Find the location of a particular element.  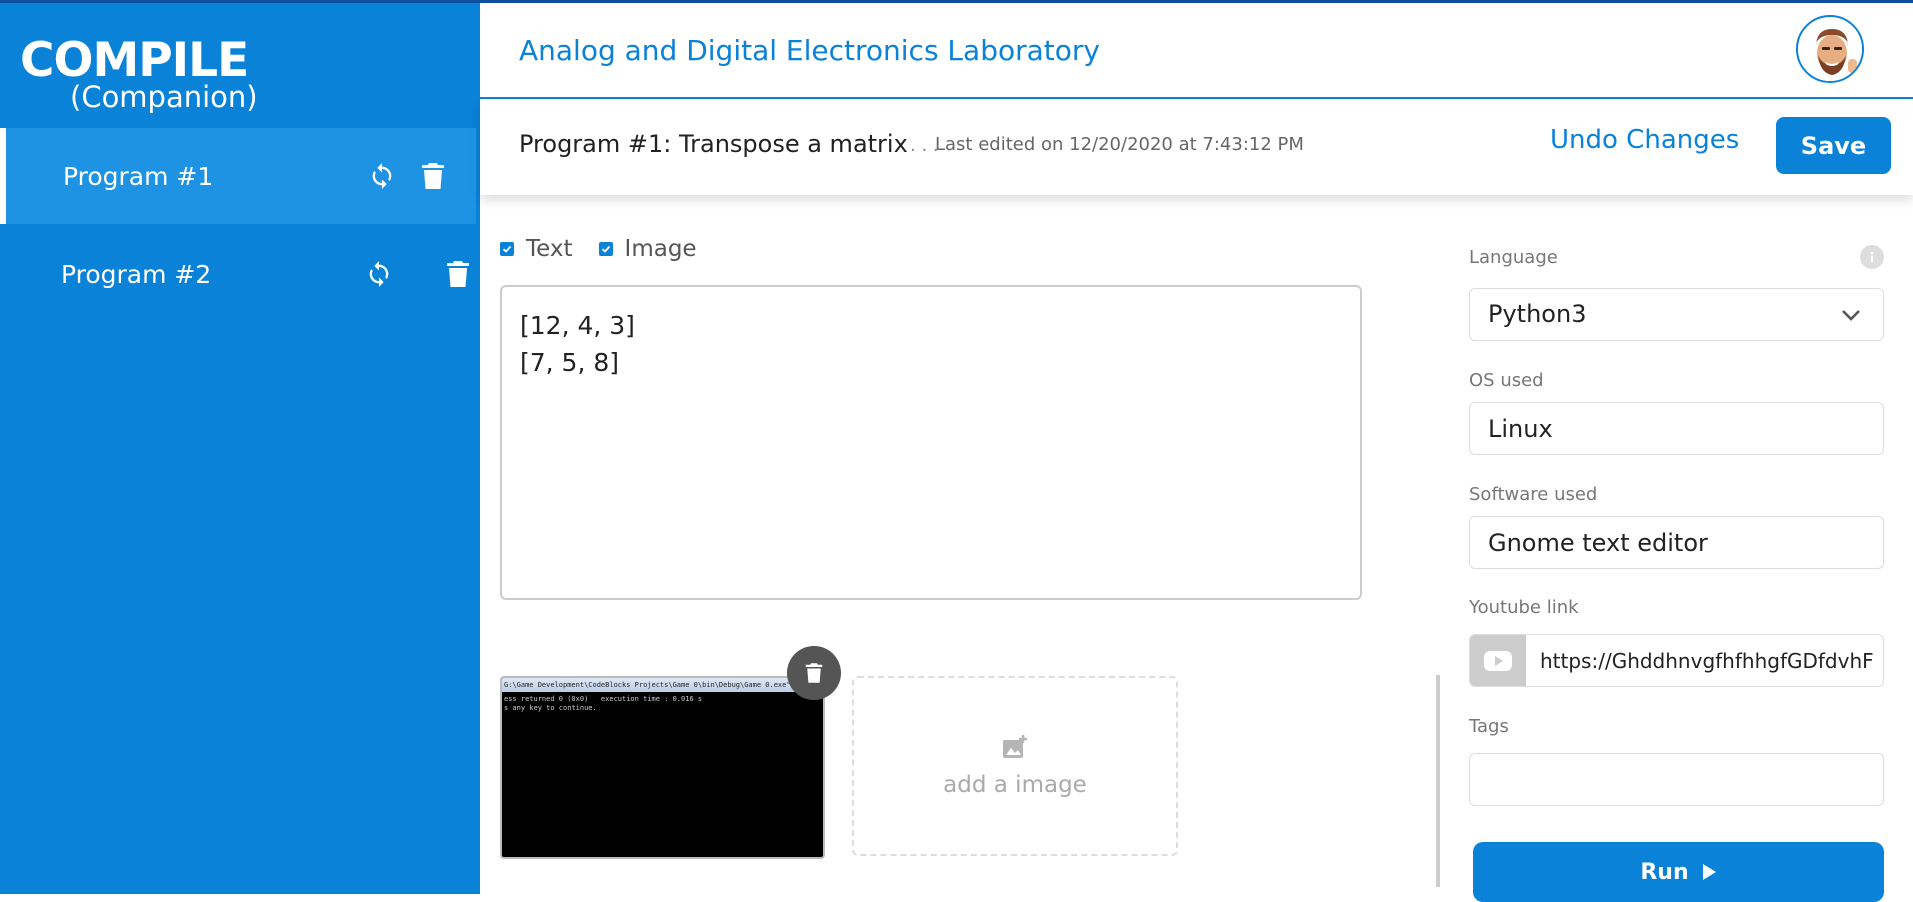

tags-input is located at coordinates (1676, 779).